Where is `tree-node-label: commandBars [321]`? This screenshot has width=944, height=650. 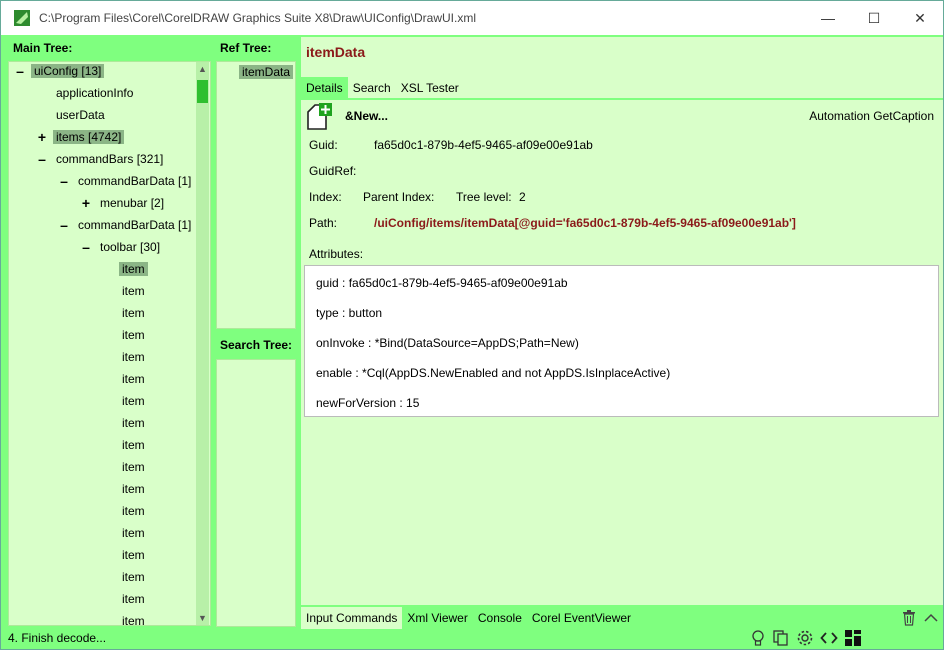
tree-node-label: commandBars [321] is located at coordinates (110, 159).